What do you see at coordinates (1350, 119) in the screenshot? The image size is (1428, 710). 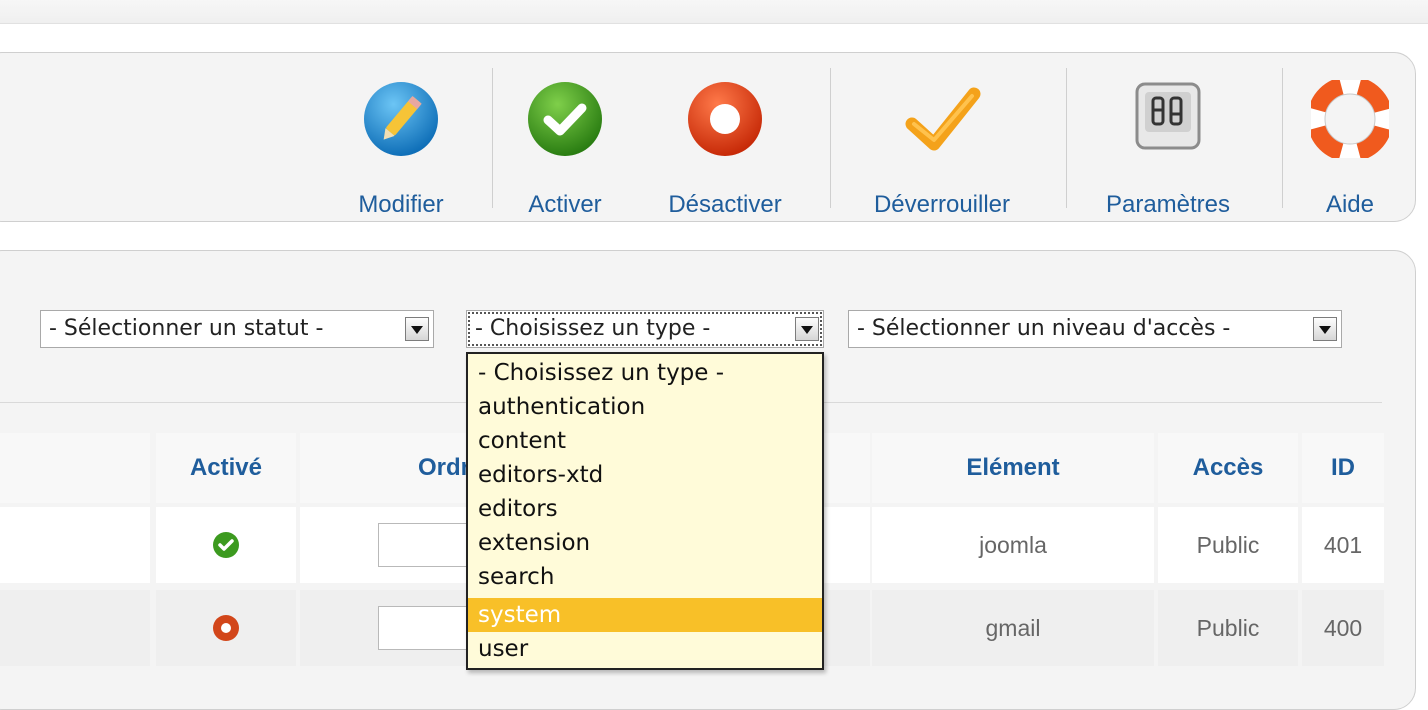 I see `lifebuoy-icon` at bounding box center [1350, 119].